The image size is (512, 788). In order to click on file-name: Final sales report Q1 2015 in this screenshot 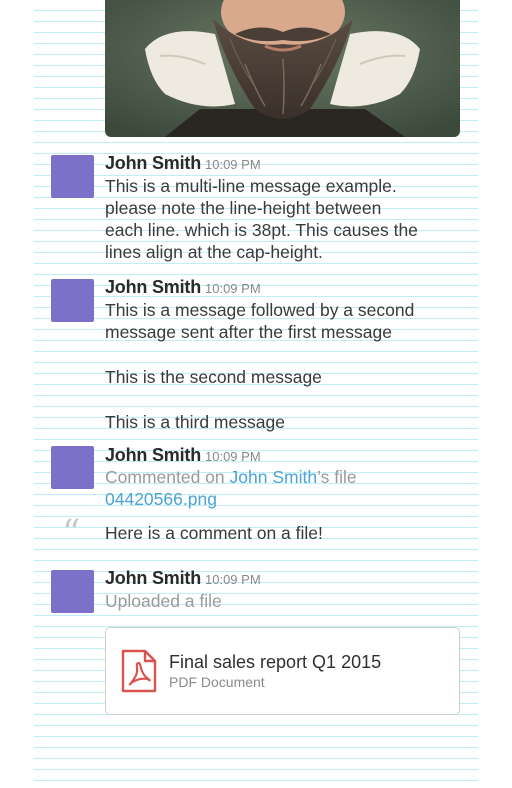, I will do `click(275, 662)`.